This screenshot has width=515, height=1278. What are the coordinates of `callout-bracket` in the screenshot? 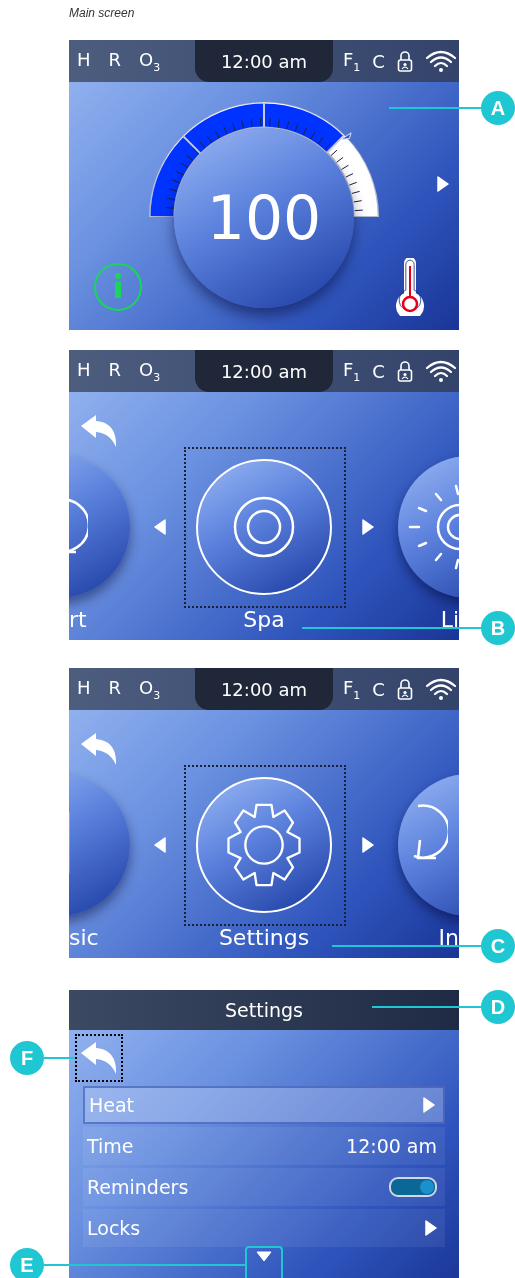 It's located at (264, 1262).